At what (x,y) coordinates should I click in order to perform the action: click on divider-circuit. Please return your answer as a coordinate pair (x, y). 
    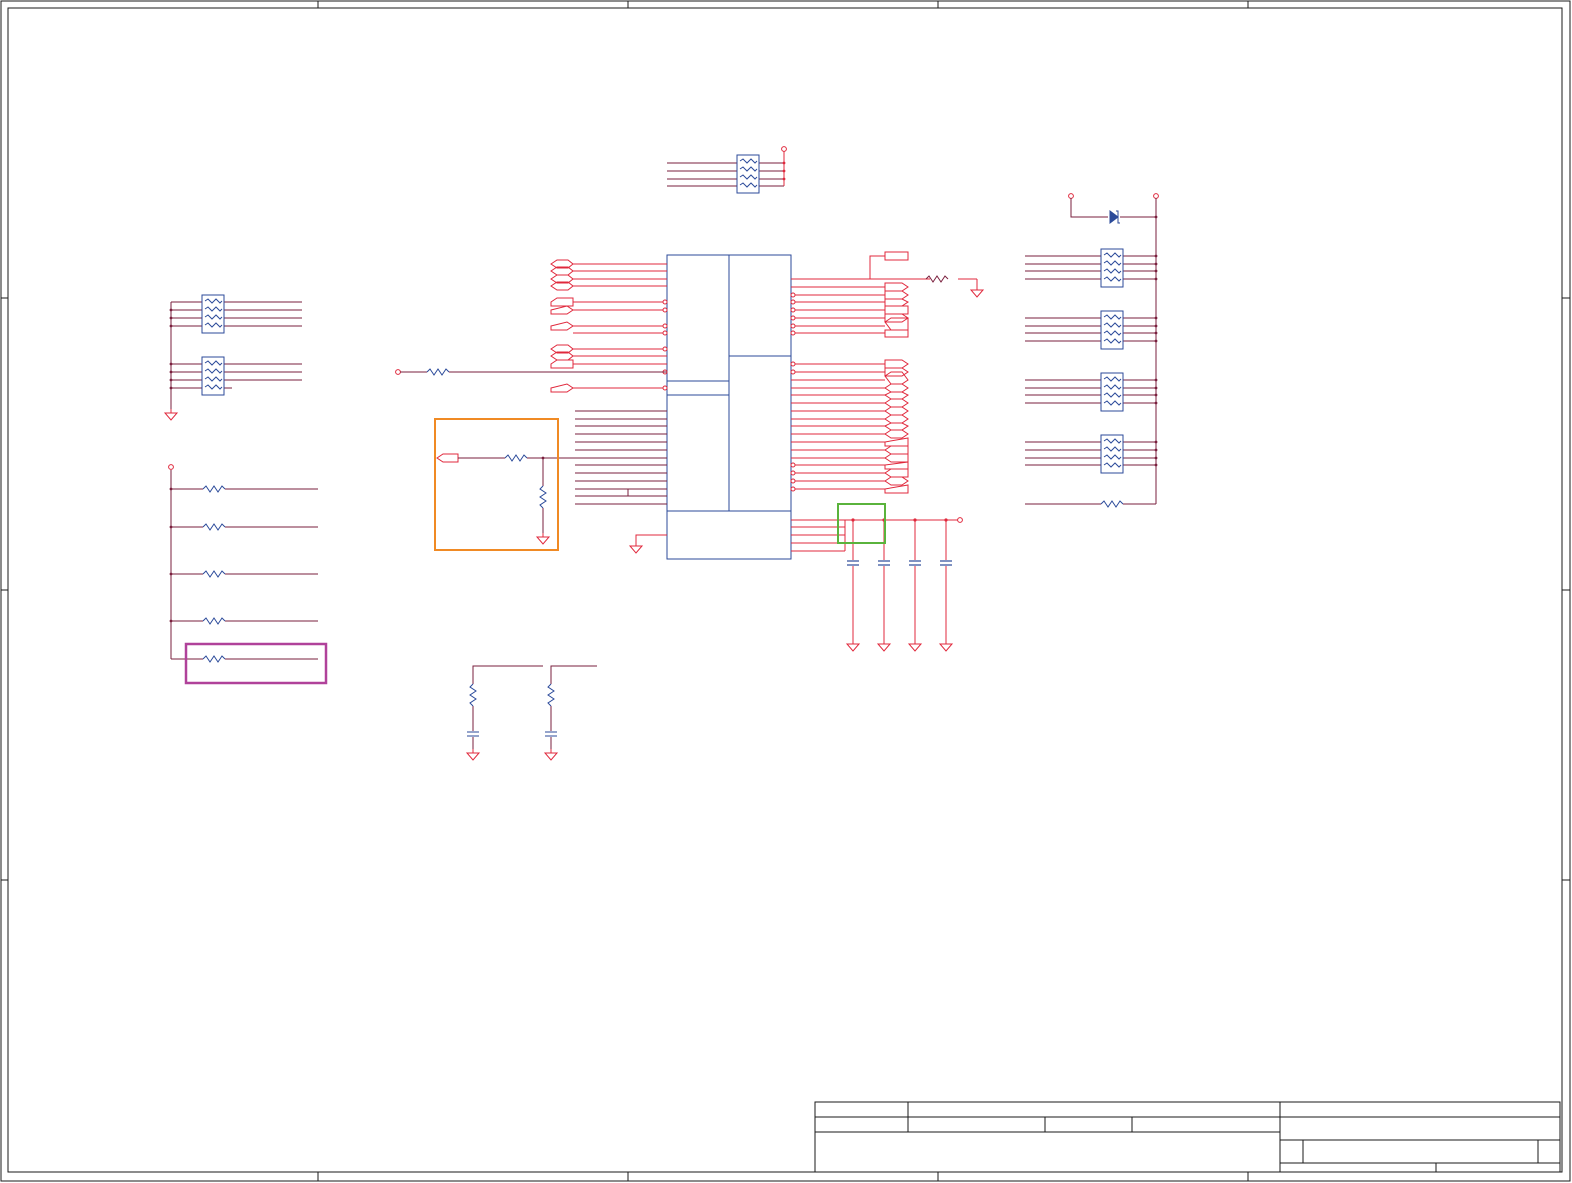
    Looking at the image, I should click on (505, 499).